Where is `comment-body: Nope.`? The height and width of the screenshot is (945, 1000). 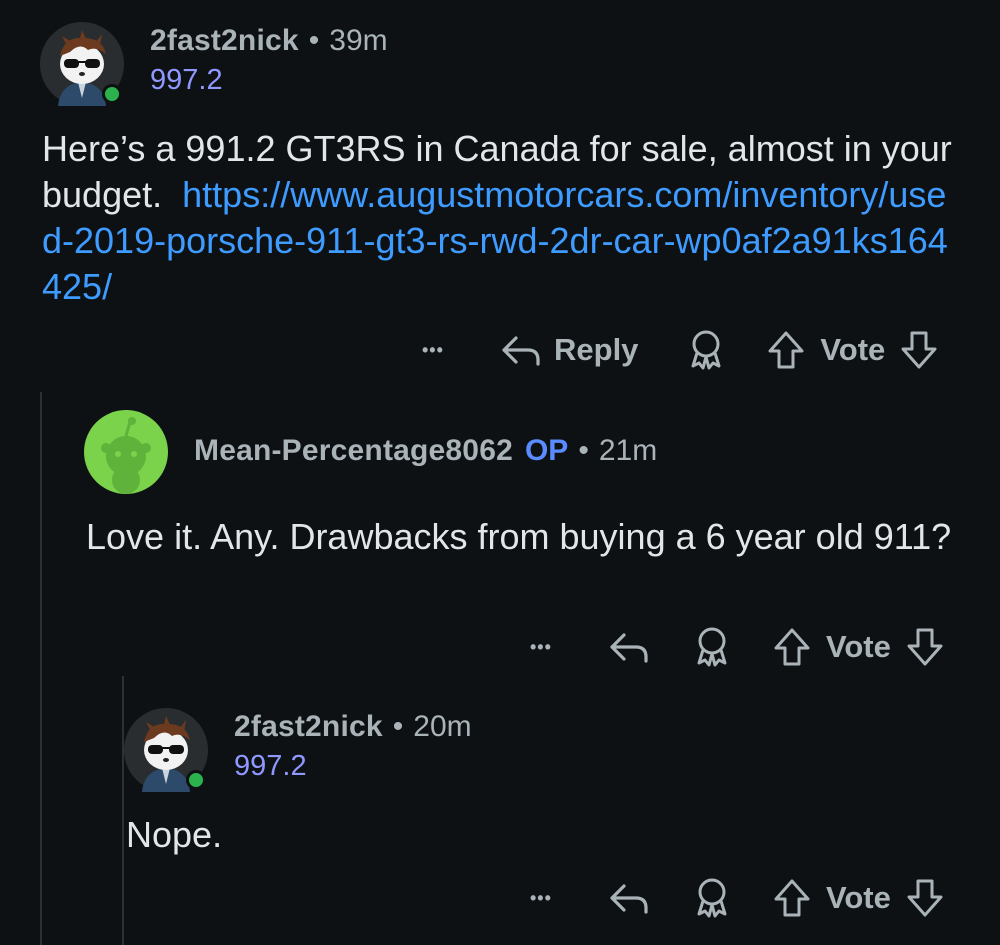
comment-body: Nope. is located at coordinates (174, 834).